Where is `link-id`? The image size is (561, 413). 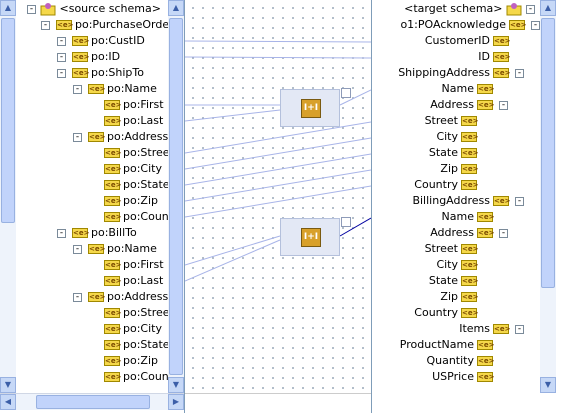 link-id is located at coordinates (278, 57).